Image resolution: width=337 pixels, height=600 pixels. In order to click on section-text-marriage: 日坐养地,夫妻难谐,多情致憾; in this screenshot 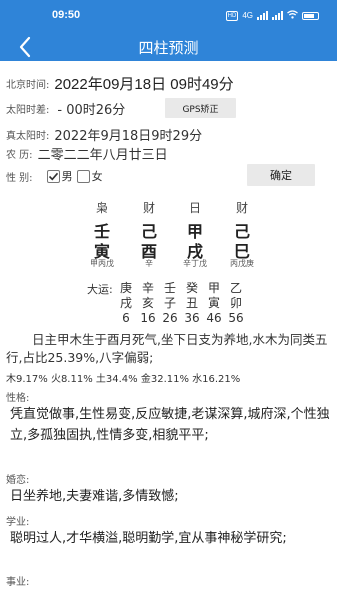, I will do `click(94, 496)`.